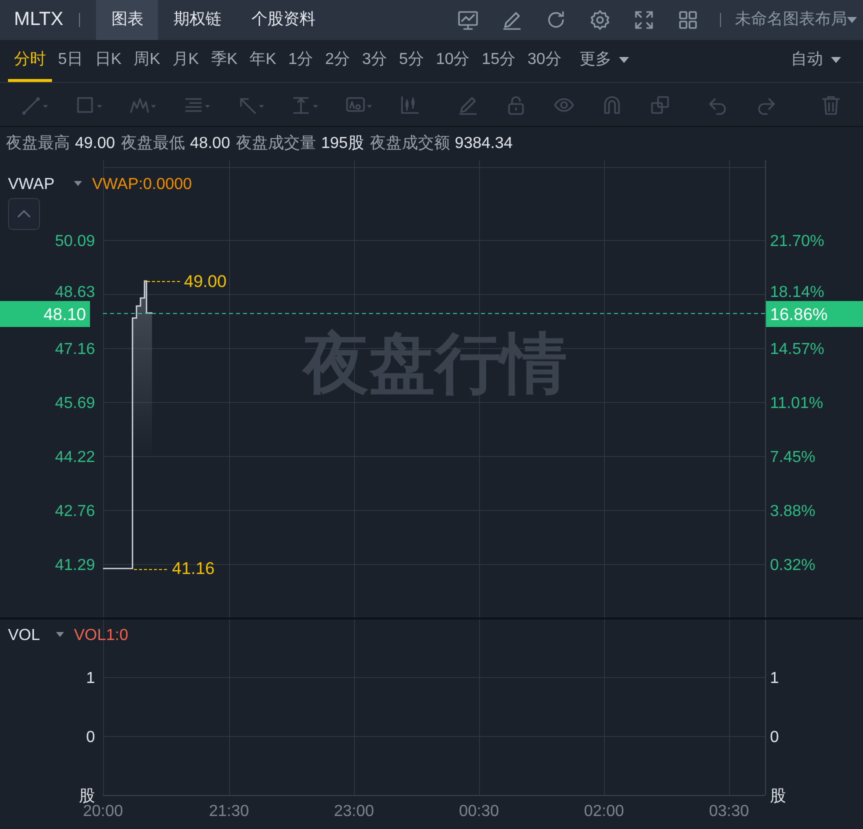 The image size is (863, 829). What do you see at coordinates (108, 61) in the screenshot?
I see `period-tab: 日K` at bounding box center [108, 61].